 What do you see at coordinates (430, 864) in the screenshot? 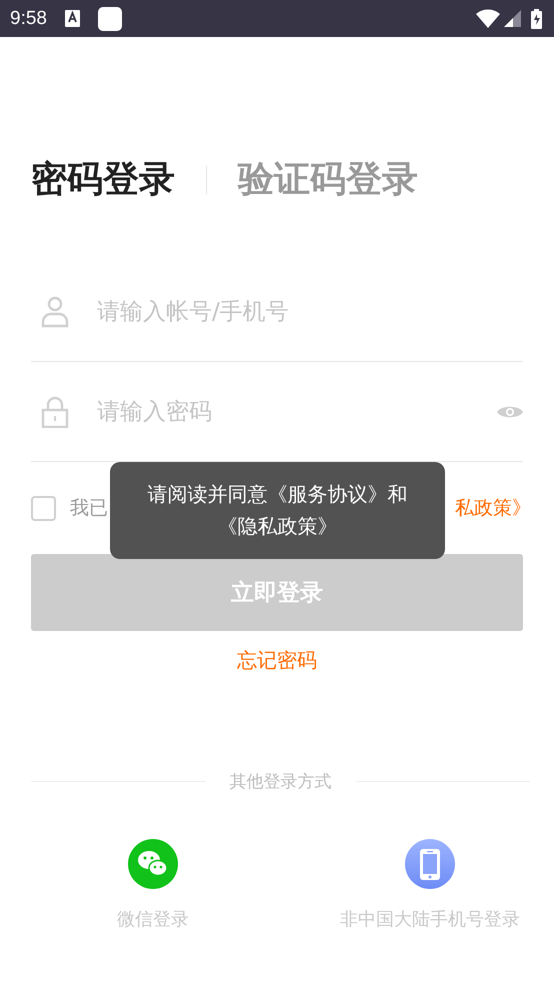
I see `phone-icon` at bounding box center [430, 864].